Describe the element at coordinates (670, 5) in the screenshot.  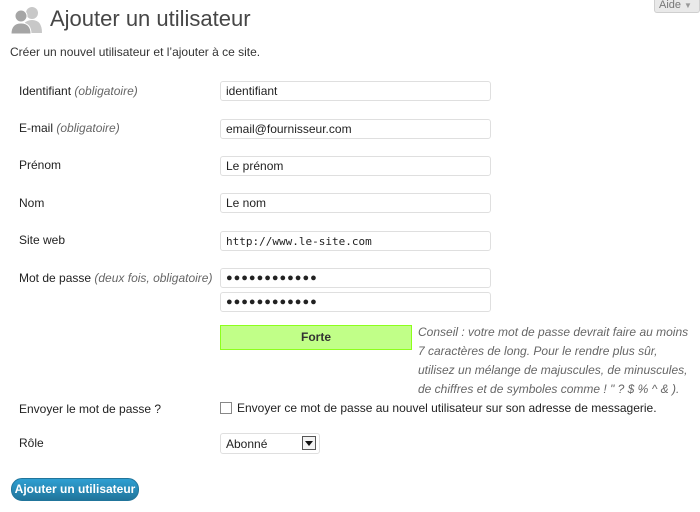
I see `help-label: Aide` at that location.